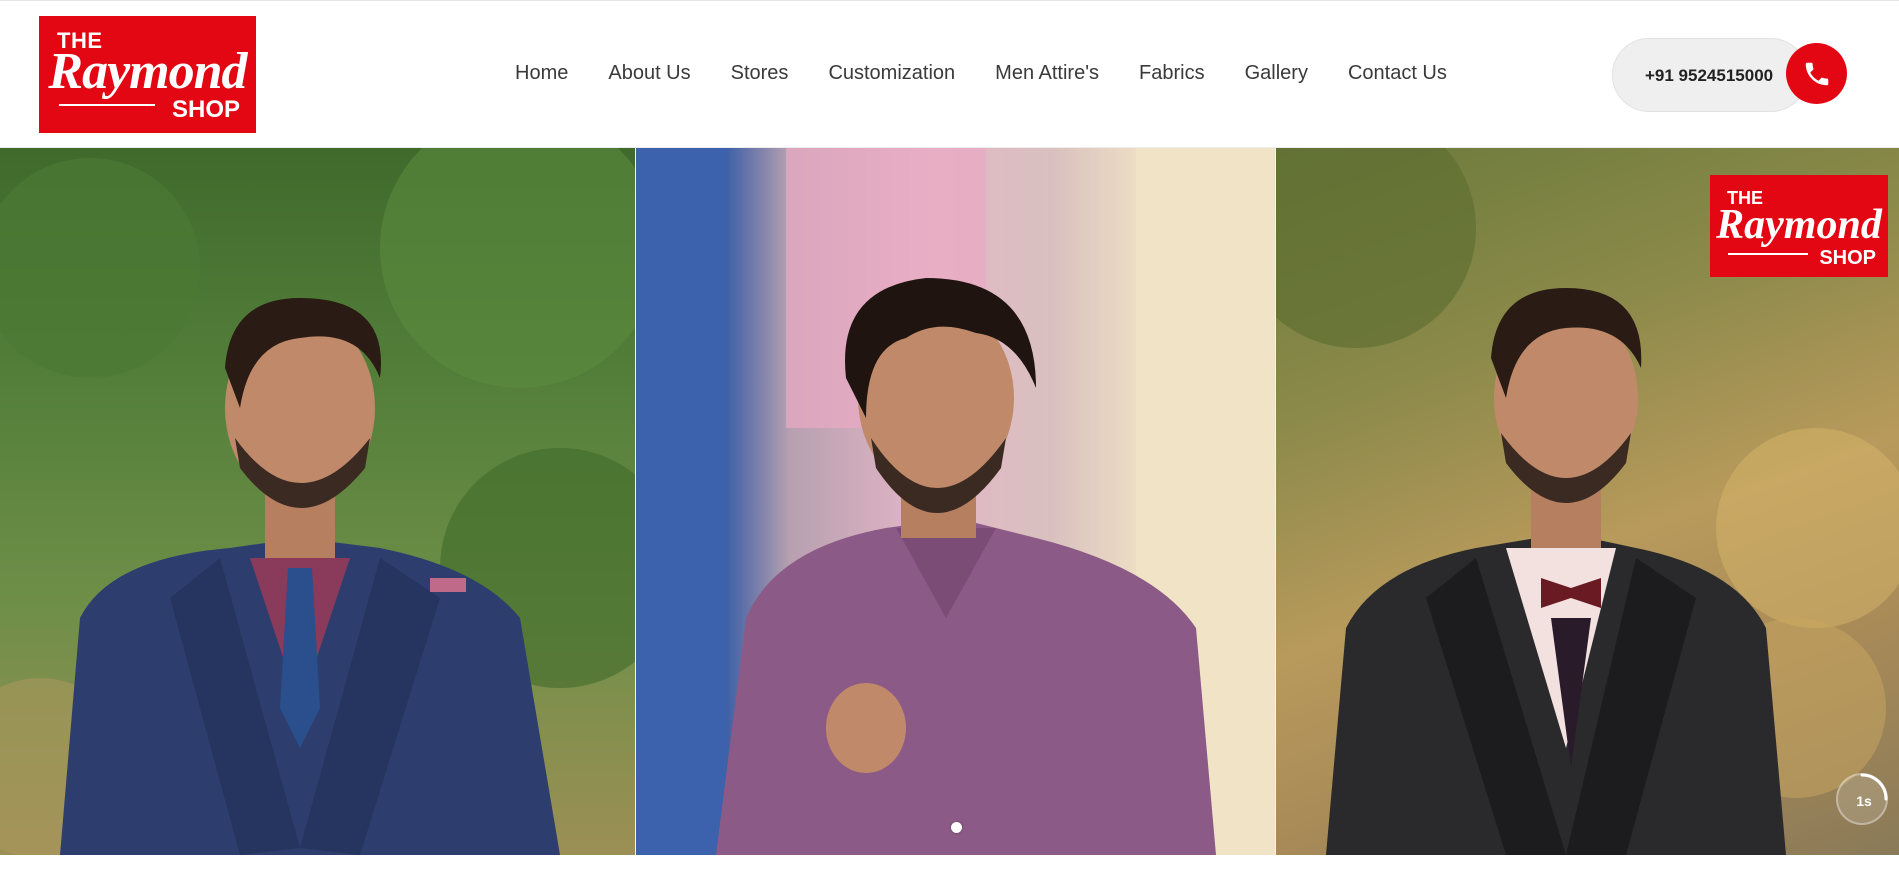  Describe the element at coordinates (956, 827) in the screenshot. I see `slider-dot-active` at that location.